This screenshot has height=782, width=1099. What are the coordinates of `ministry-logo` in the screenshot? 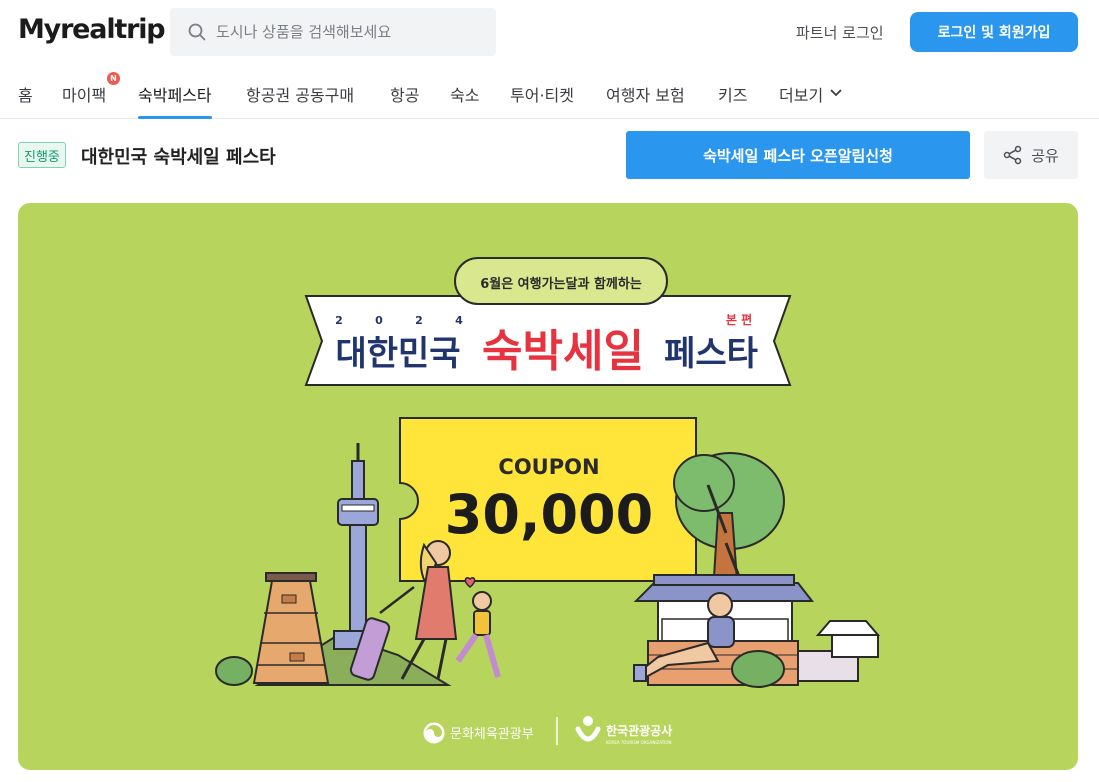 It's located at (434, 733).